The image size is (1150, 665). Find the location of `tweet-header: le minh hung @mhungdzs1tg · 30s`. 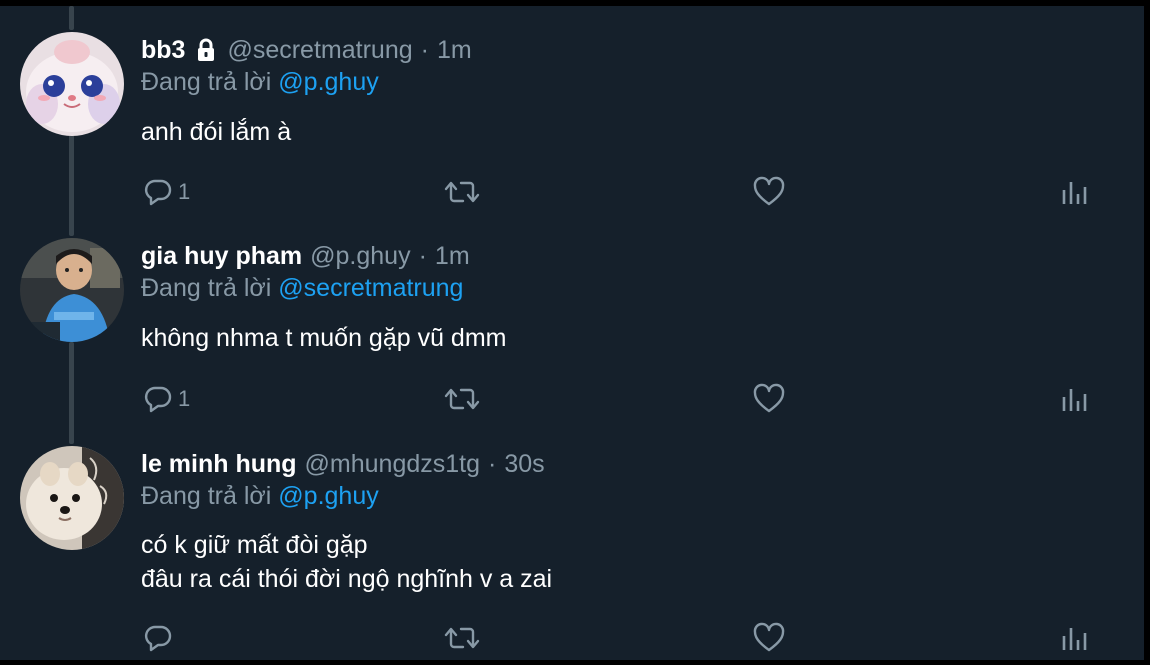

tweet-header: le minh hung @mhungdzs1tg · 30s is located at coordinates (343, 464).